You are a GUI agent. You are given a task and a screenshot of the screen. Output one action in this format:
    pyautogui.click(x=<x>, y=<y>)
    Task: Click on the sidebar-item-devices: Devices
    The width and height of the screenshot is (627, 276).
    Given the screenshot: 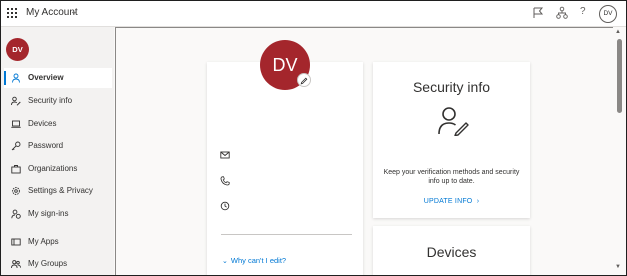 What is the action you would take?
    pyautogui.click(x=58, y=124)
    